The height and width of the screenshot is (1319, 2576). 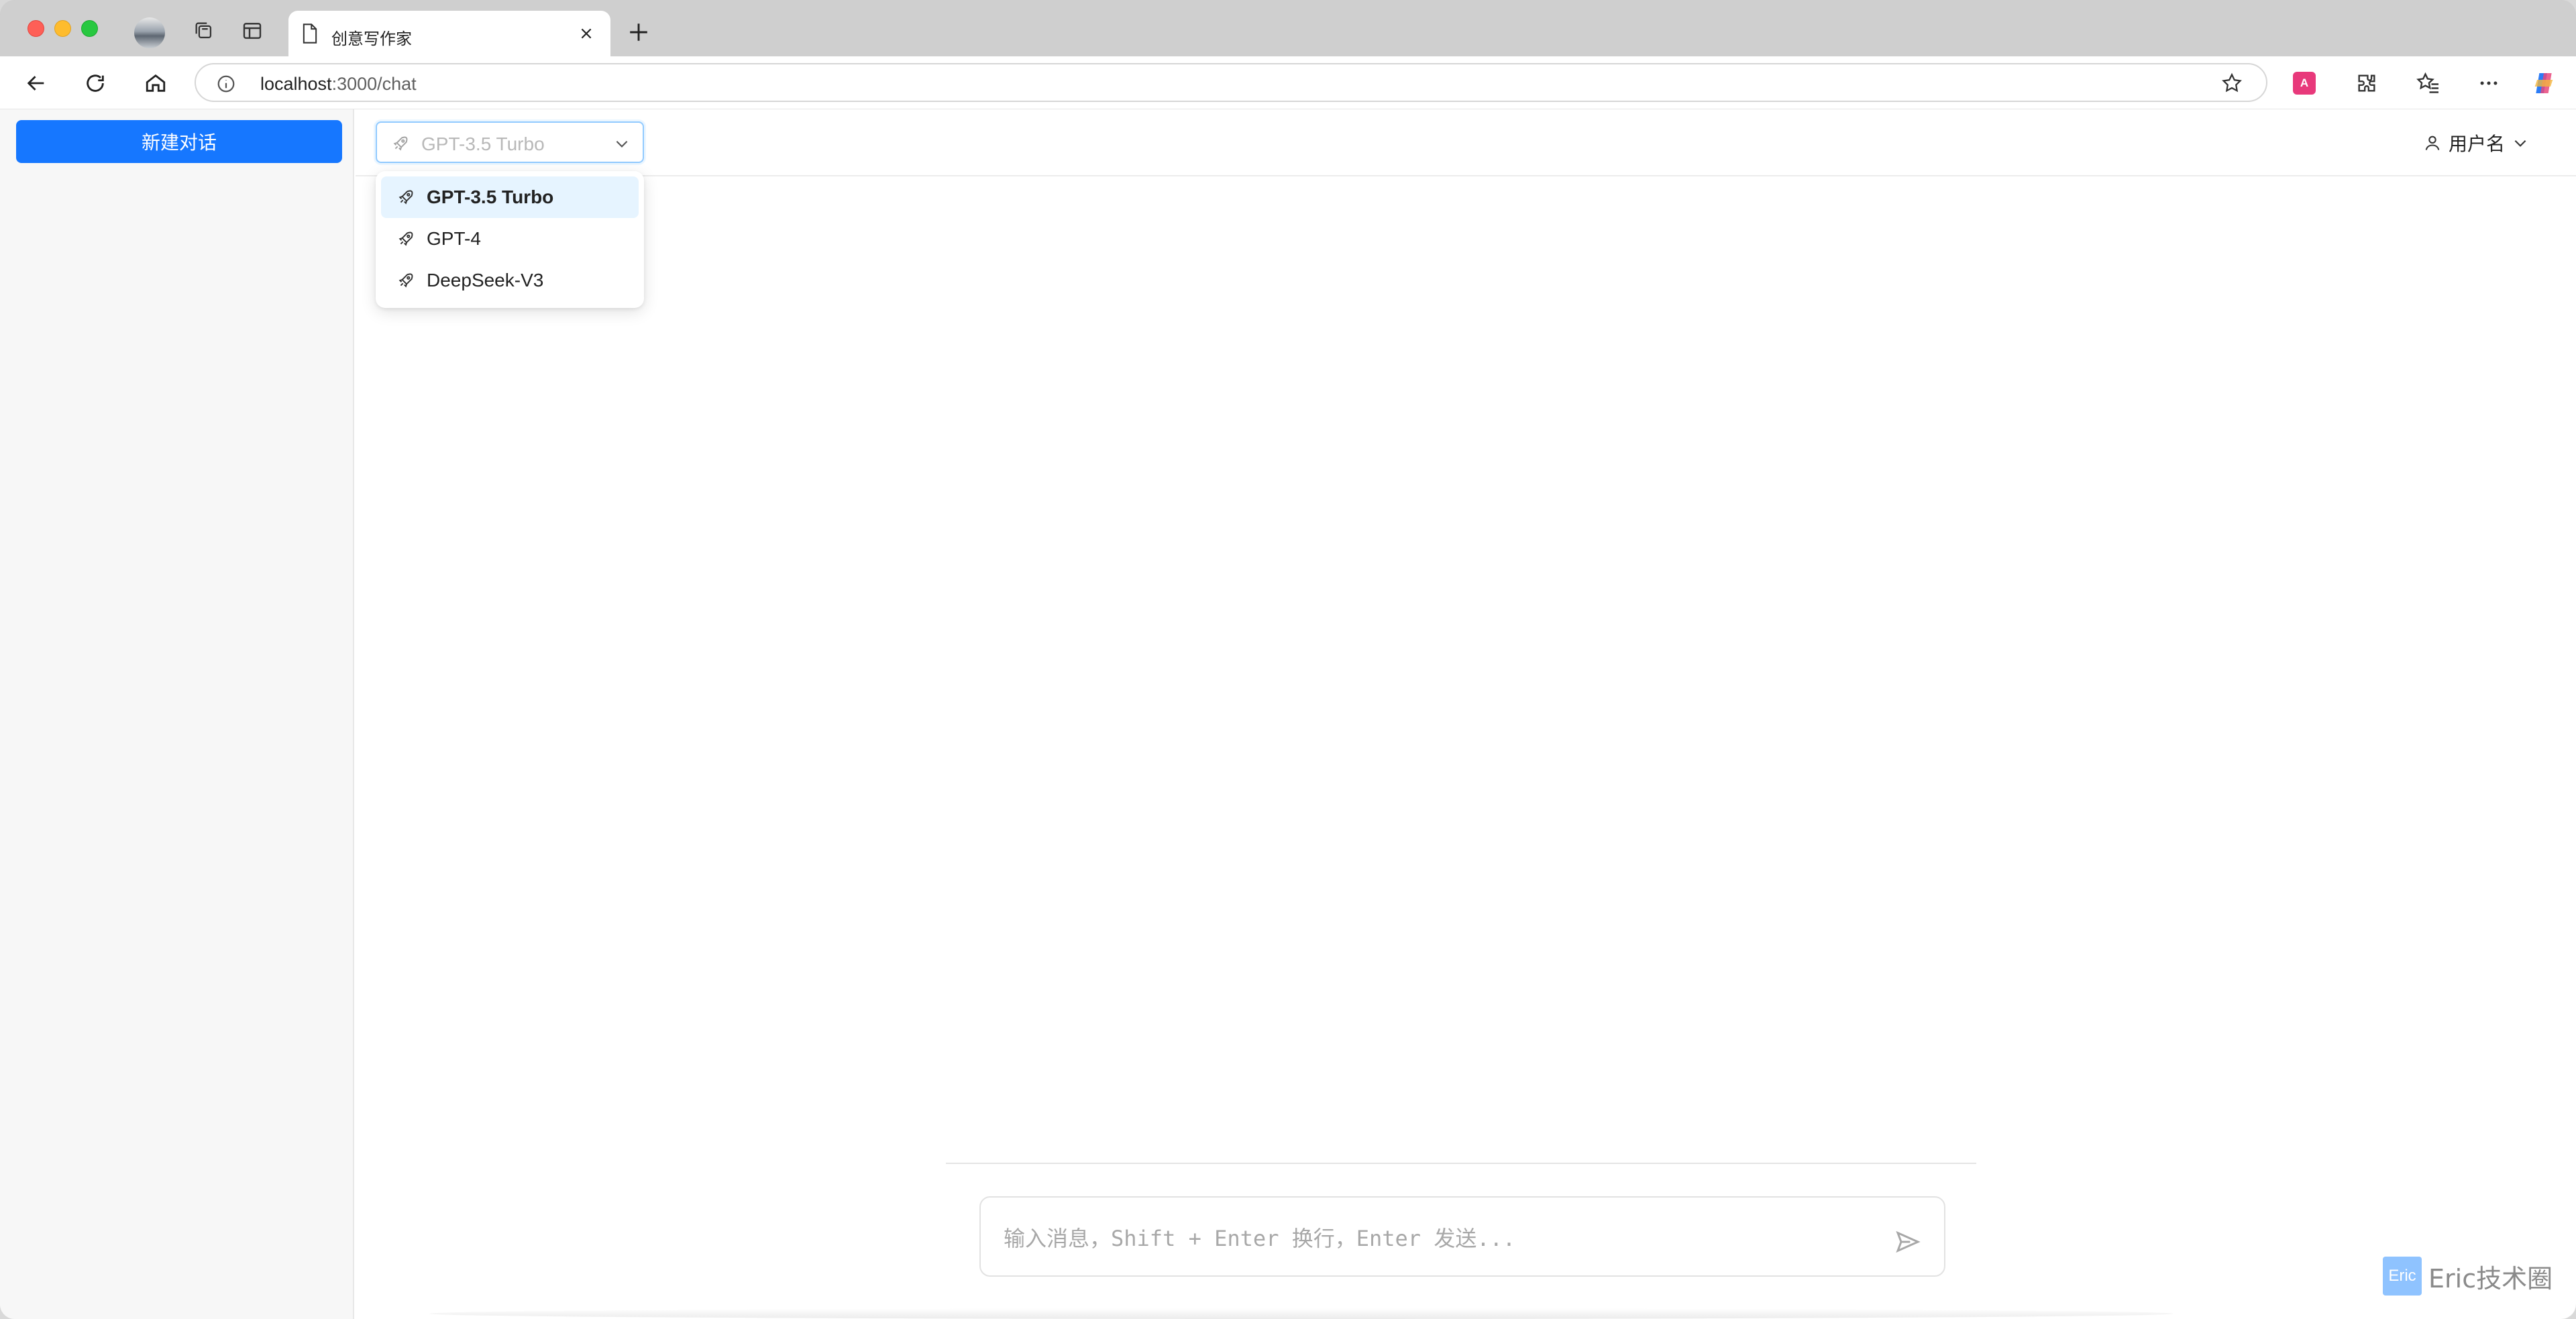 I want to click on favorite-star-icon, so click(x=2231, y=85).